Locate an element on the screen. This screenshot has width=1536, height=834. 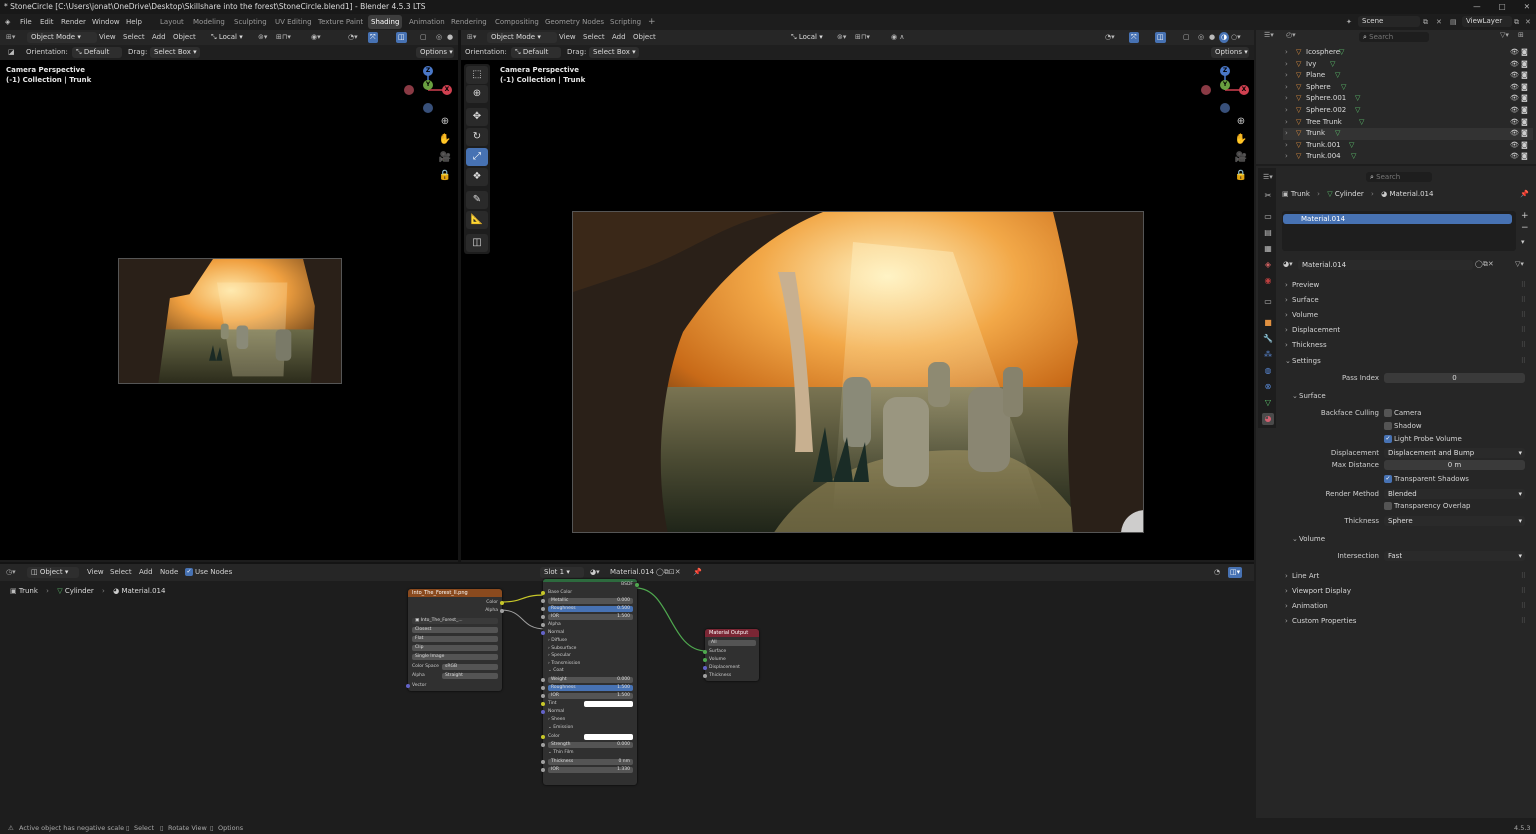
annotate-tool: ✎ is located at coordinates (477, 200).